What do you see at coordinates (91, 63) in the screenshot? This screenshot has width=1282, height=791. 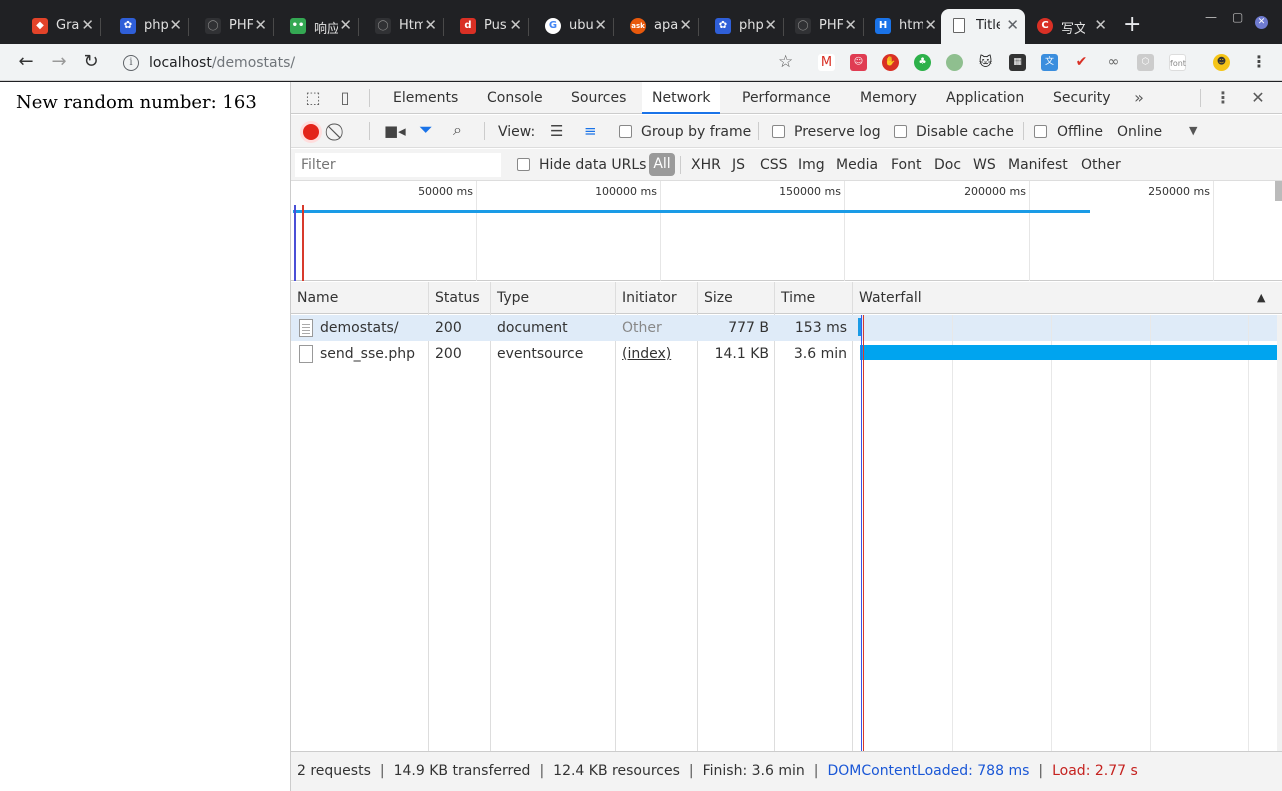 I see `reload-icon: ↻` at bounding box center [91, 63].